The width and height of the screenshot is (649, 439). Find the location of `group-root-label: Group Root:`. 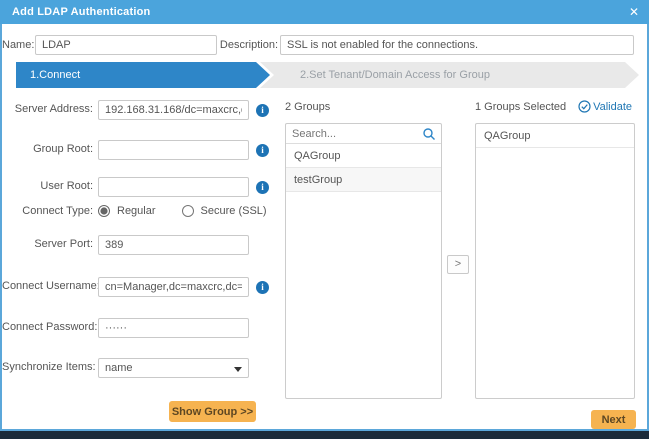

group-root-label: Group Root: is located at coordinates (63, 149).